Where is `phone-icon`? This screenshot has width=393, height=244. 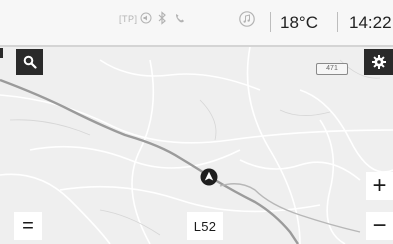 phone-icon is located at coordinates (179, 18).